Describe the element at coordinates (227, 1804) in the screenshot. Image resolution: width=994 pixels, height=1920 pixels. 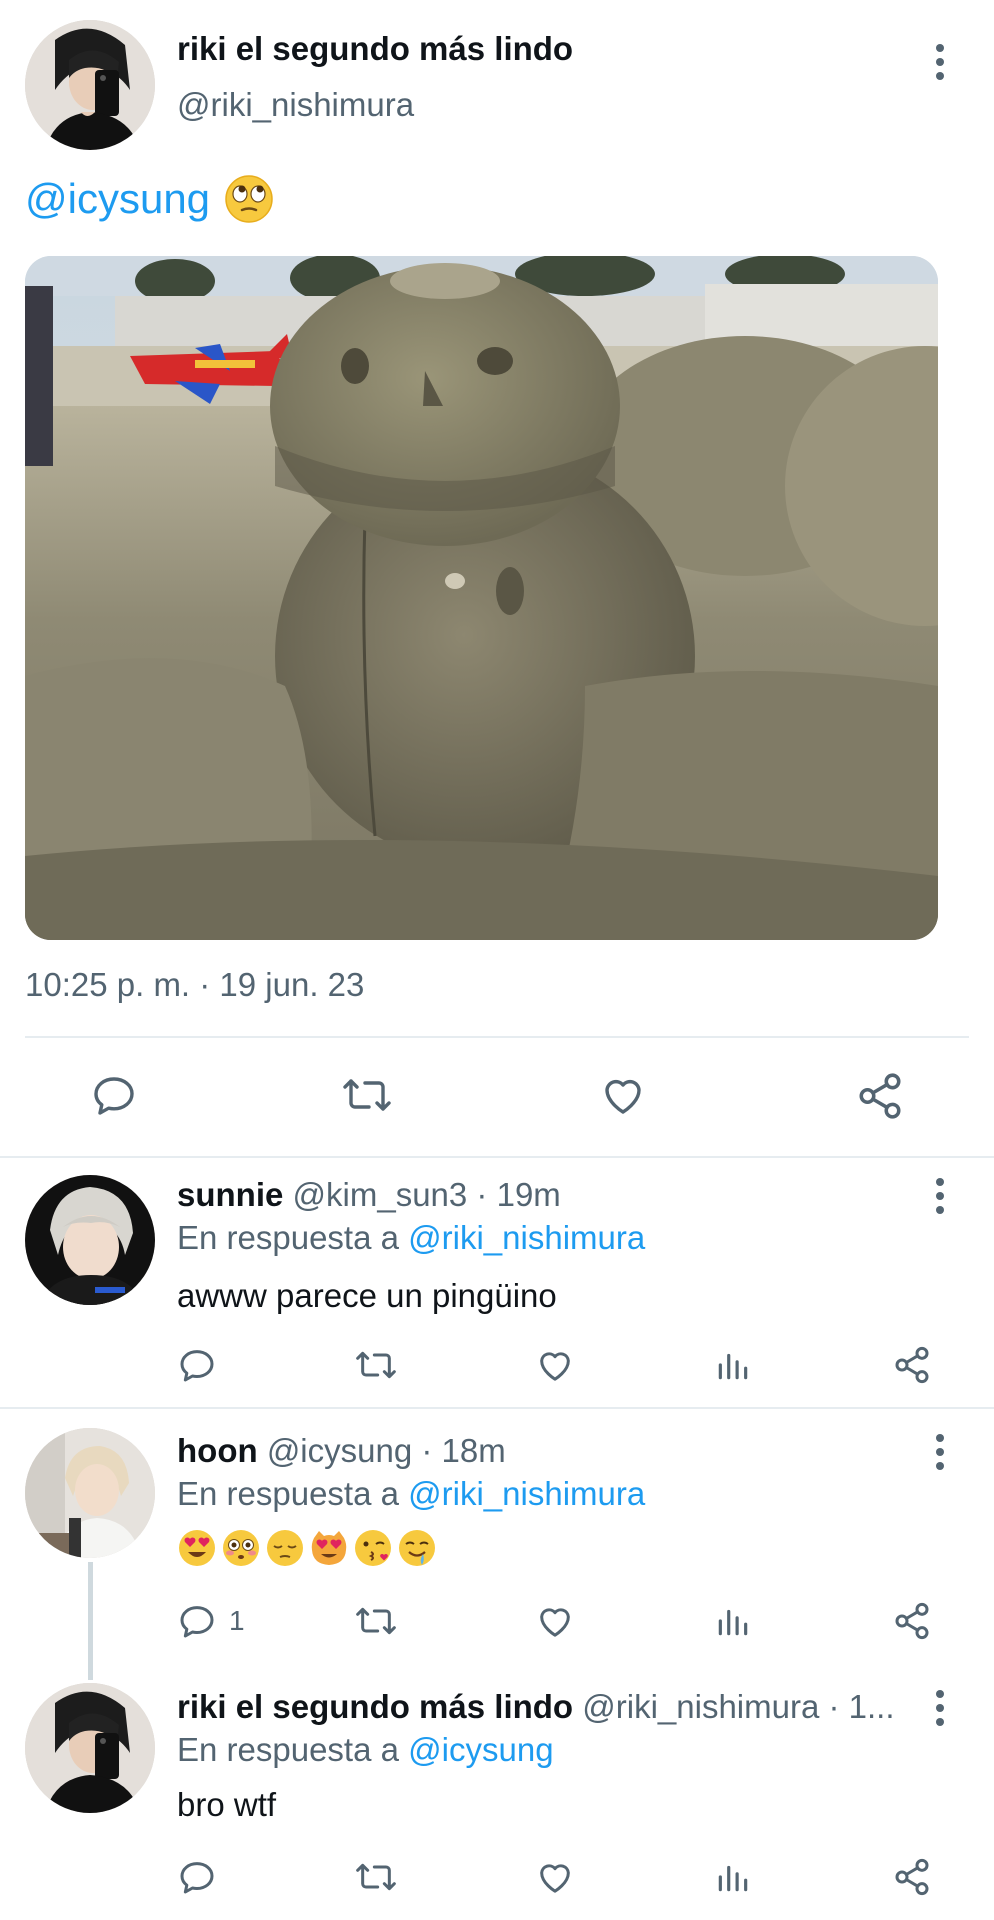
I see `reply-text: bro wtf` at that location.